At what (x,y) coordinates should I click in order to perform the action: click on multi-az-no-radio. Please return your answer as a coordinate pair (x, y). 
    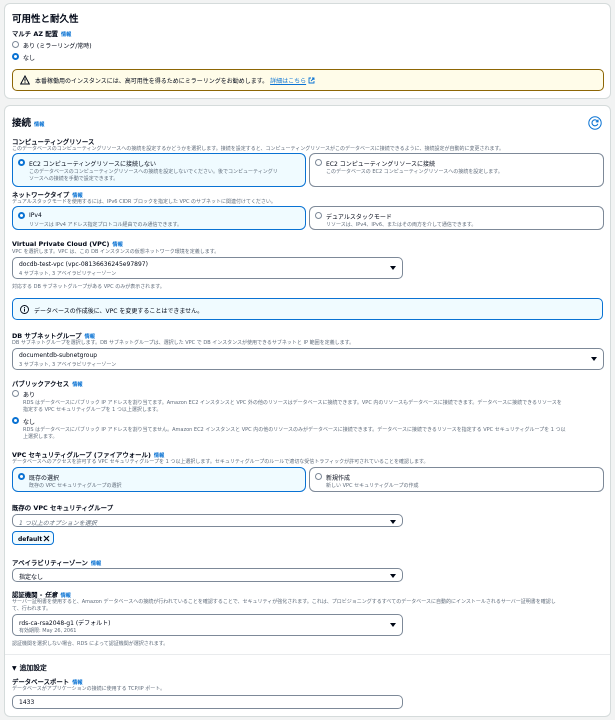
    Looking at the image, I should click on (15, 56).